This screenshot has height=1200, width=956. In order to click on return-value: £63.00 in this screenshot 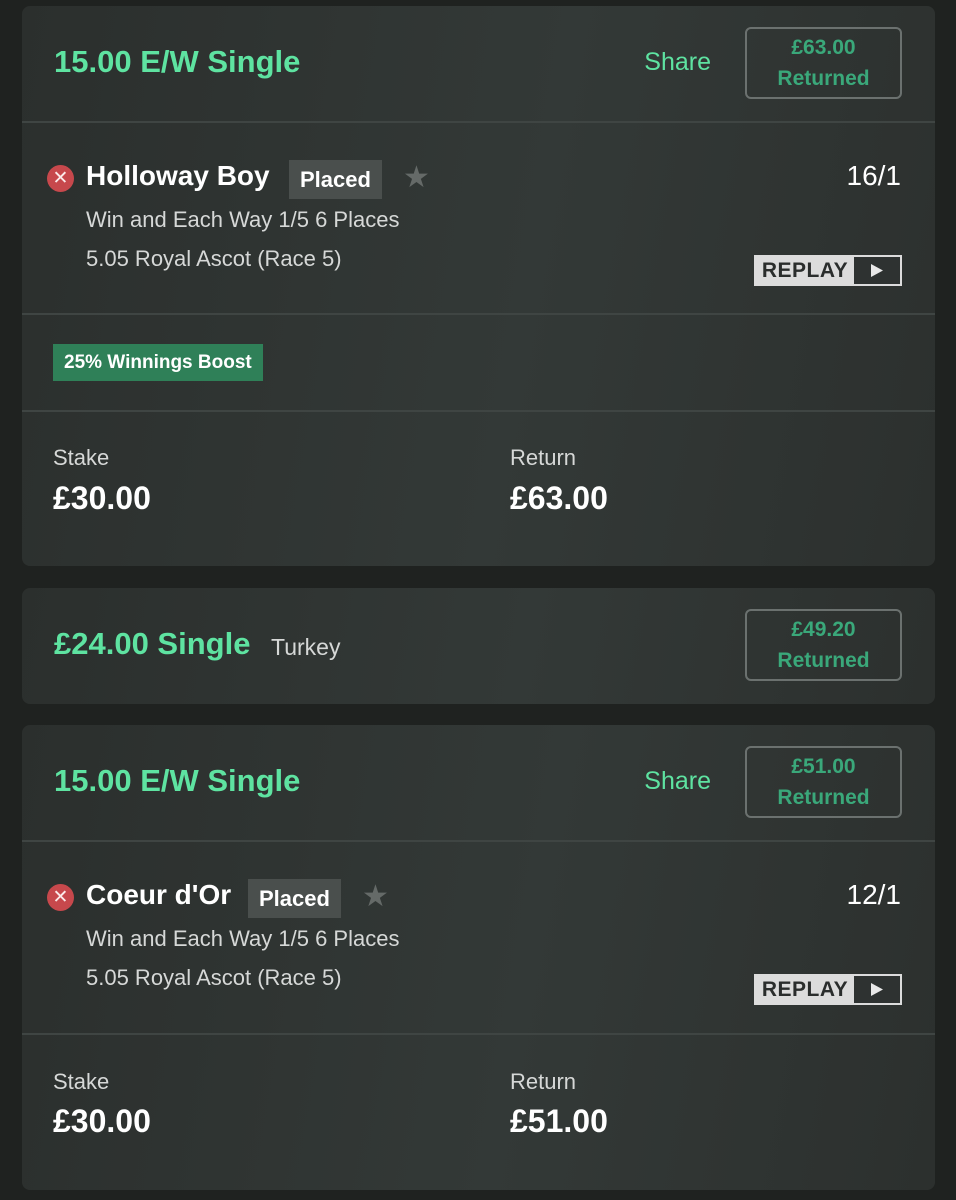, I will do `click(559, 498)`.